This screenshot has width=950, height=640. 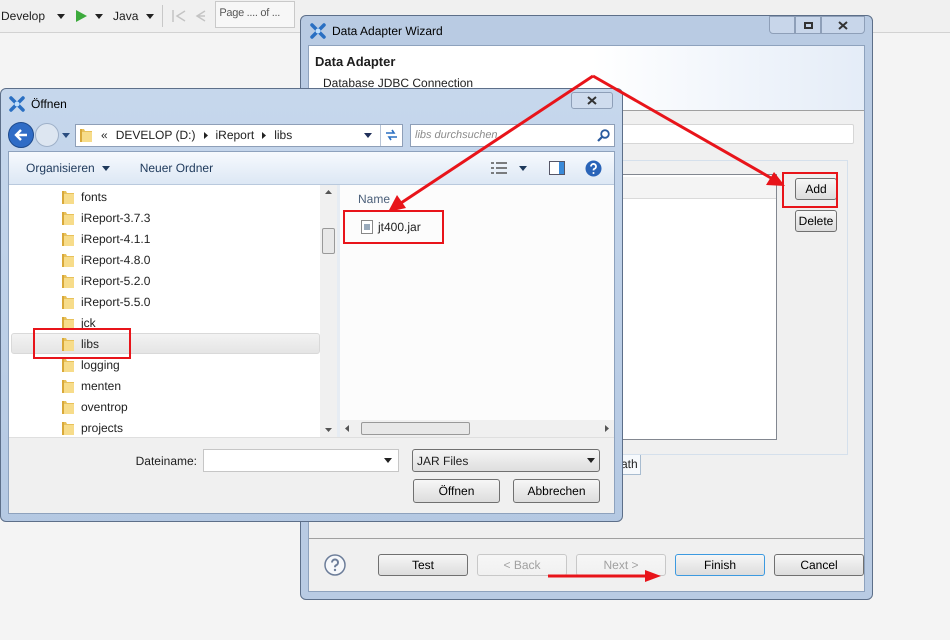 What do you see at coordinates (165, 343) in the screenshot?
I see `folder-item: libs` at bounding box center [165, 343].